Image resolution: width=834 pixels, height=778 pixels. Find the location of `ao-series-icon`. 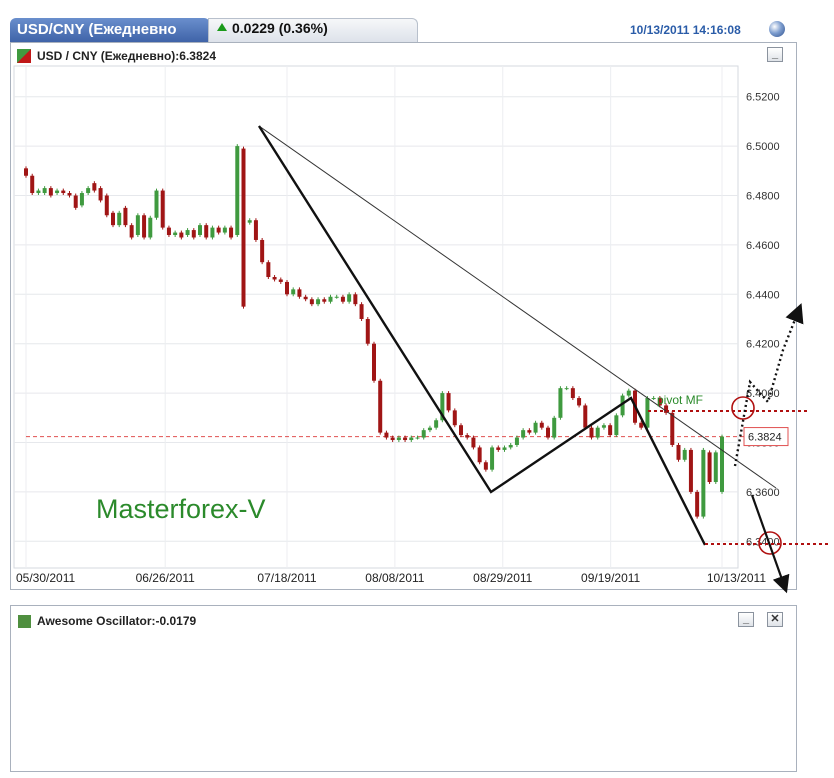

ao-series-icon is located at coordinates (24, 621).